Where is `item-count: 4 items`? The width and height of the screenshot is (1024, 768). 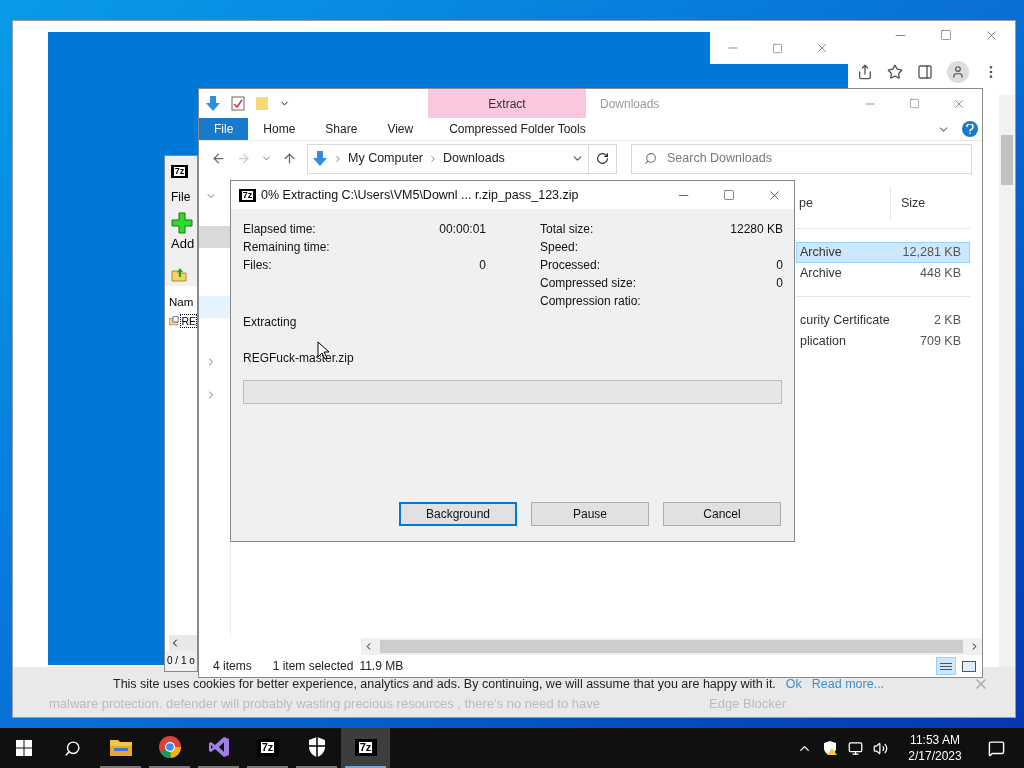 item-count: 4 items is located at coordinates (232, 666).